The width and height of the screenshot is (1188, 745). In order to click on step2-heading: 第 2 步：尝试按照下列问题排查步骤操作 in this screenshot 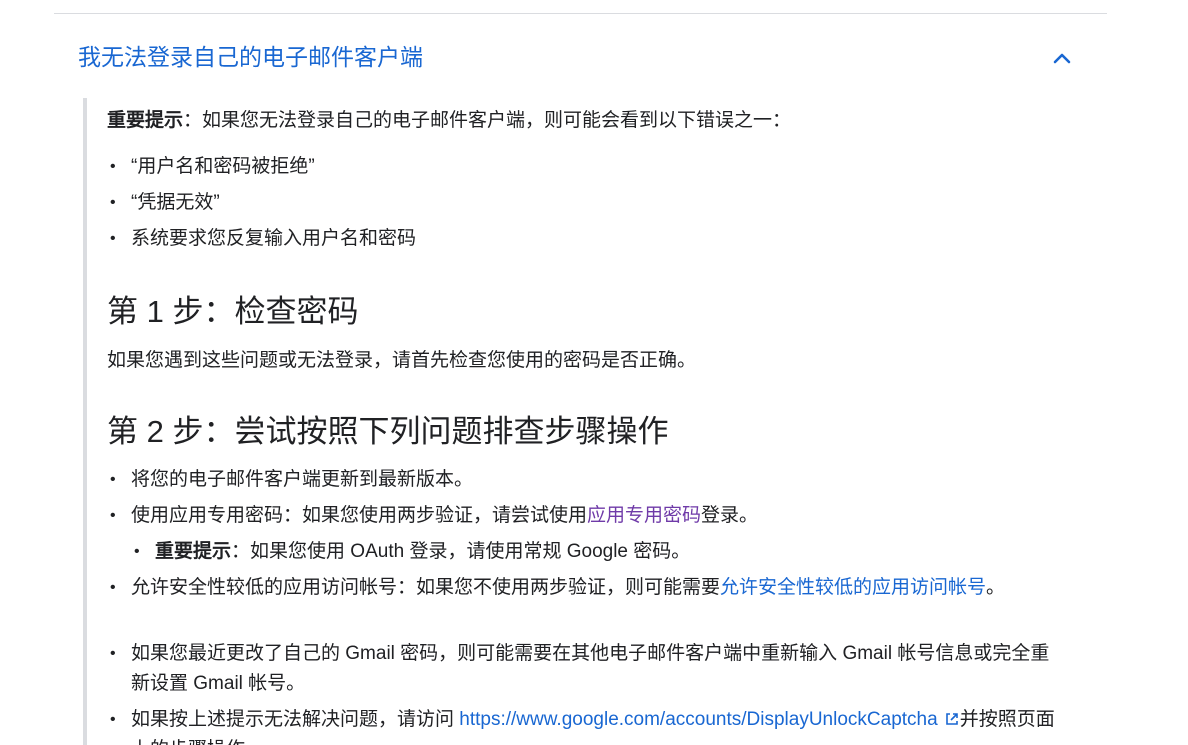, I will do `click(388, 431)`.